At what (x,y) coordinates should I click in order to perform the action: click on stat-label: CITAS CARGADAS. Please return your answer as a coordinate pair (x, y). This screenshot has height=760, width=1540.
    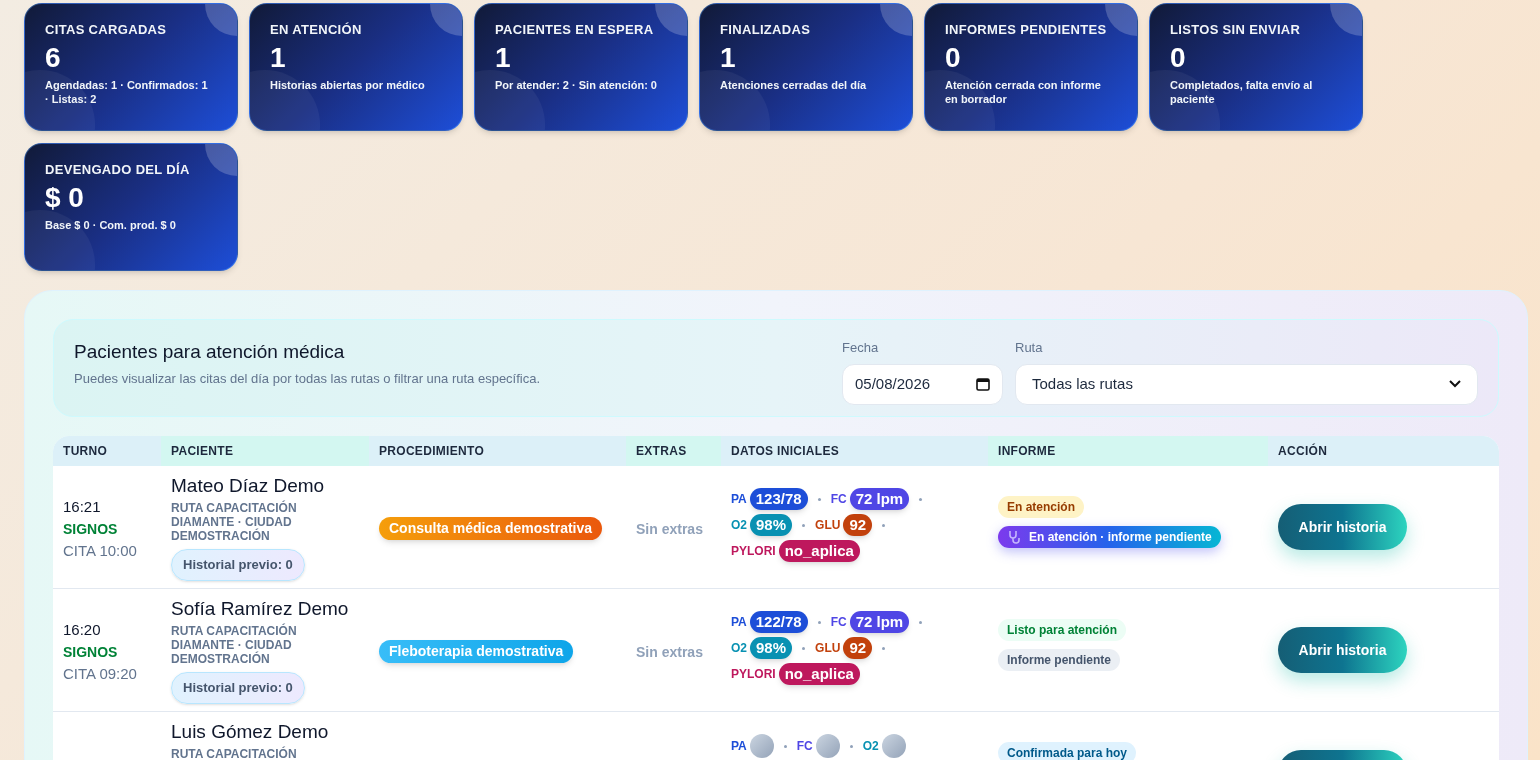
    Looking at the image, I should click on (106, 30).